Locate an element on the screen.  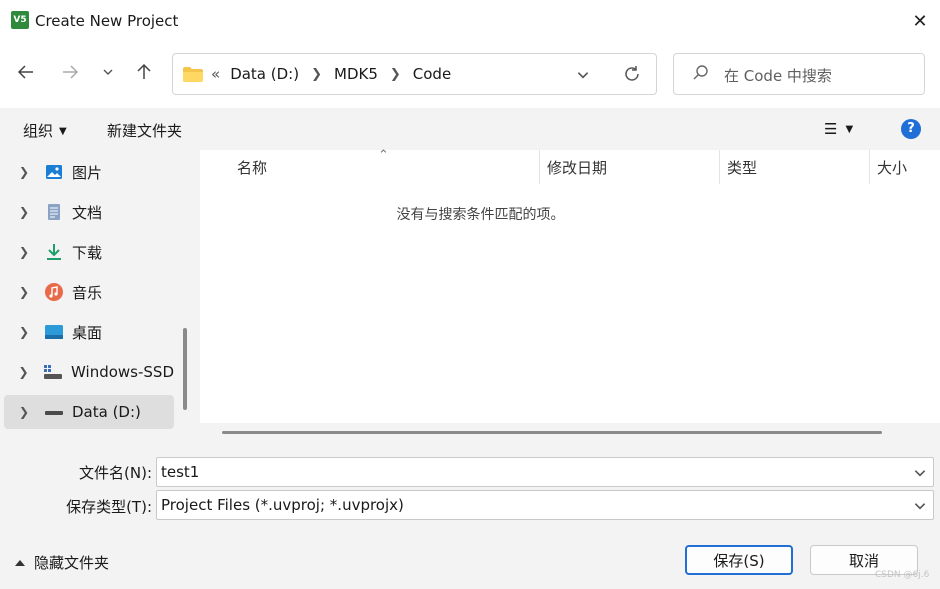
sidebar-item-label: Data (D:) is located at coordinates (106, 412).